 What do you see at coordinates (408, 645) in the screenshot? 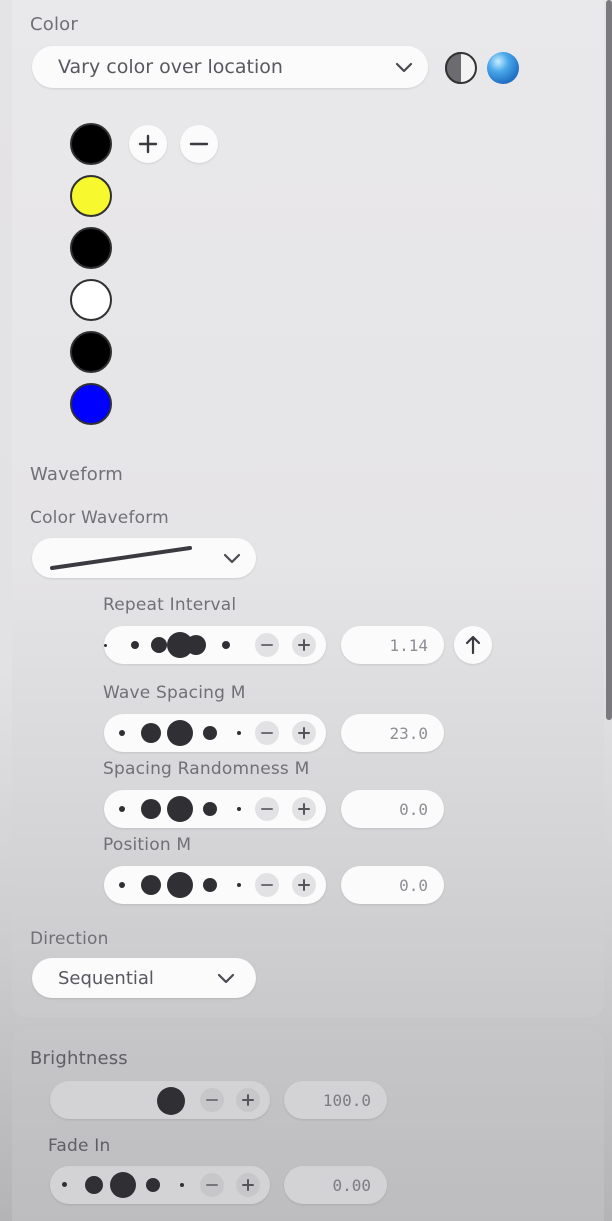
I see `repeat-interval-value: 1.14` at bounding box center [408, 645].